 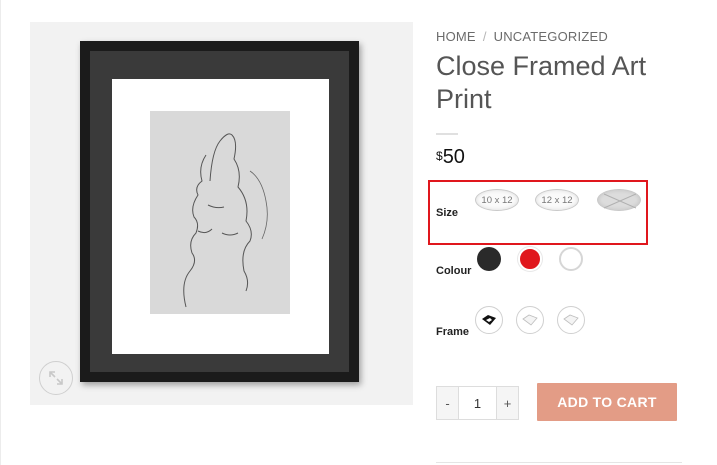 I want to click on zoom-button, so click(x=56, y=378).